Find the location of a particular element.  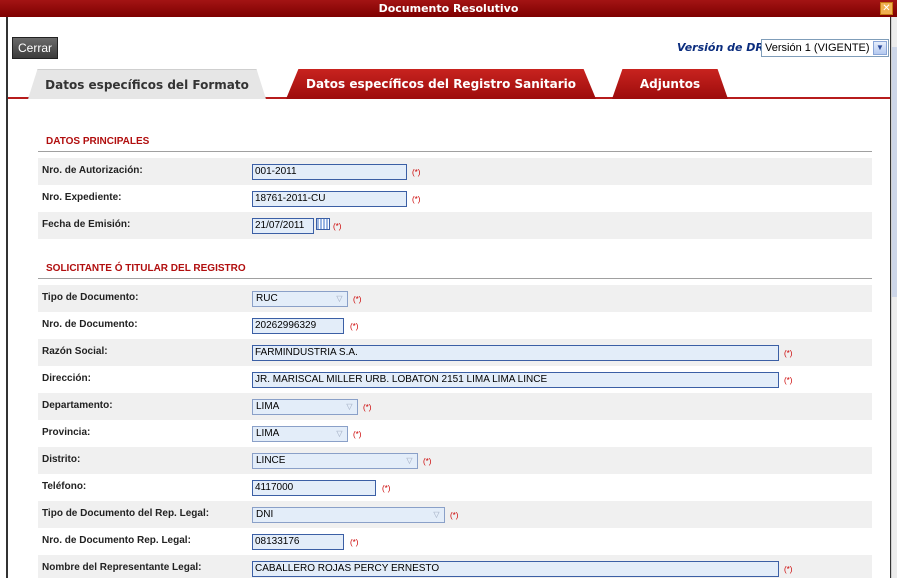

nro-expediente-input: 18761-2011-CU is located at coordinates (329, 199).